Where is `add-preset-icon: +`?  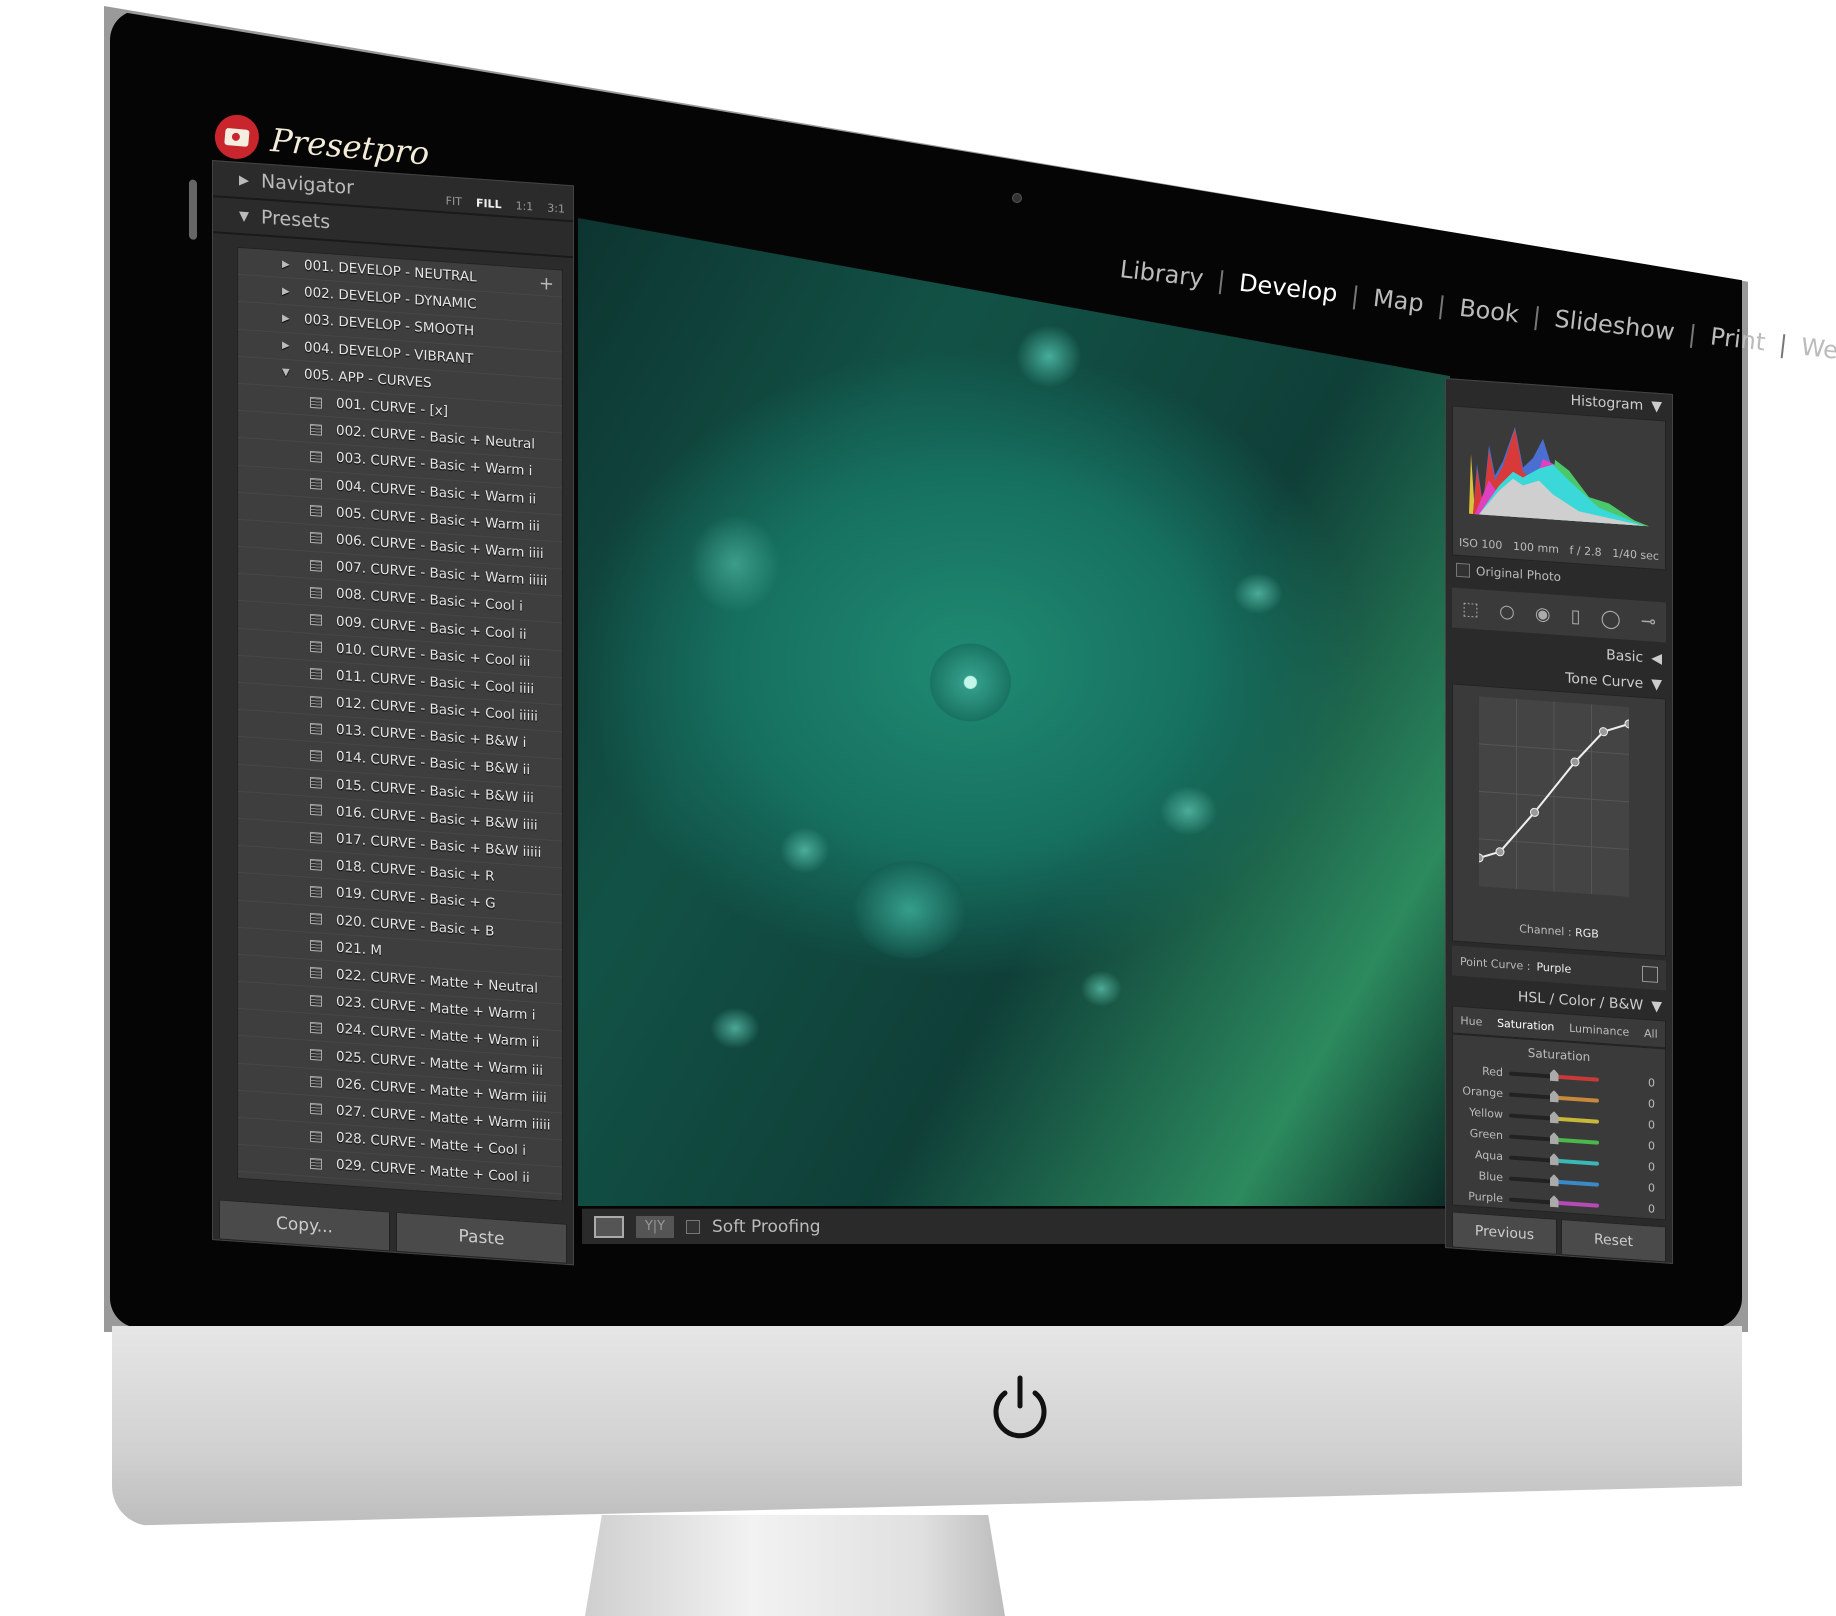 add-preset-icon: + is located at coordinates (546, 284).